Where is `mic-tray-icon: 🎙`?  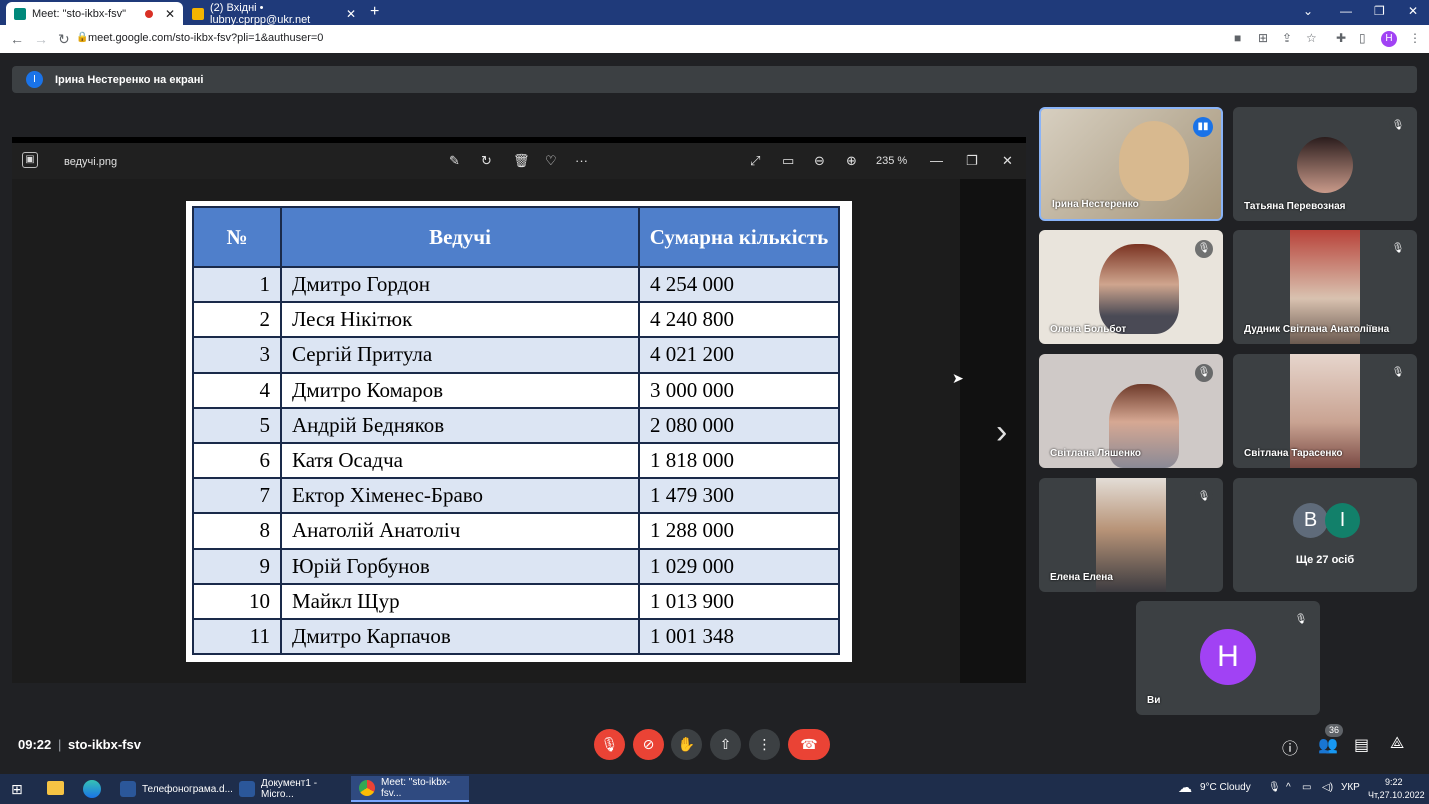
mic-tray-icon: 🎙 is located at coordinates (1274, 787).